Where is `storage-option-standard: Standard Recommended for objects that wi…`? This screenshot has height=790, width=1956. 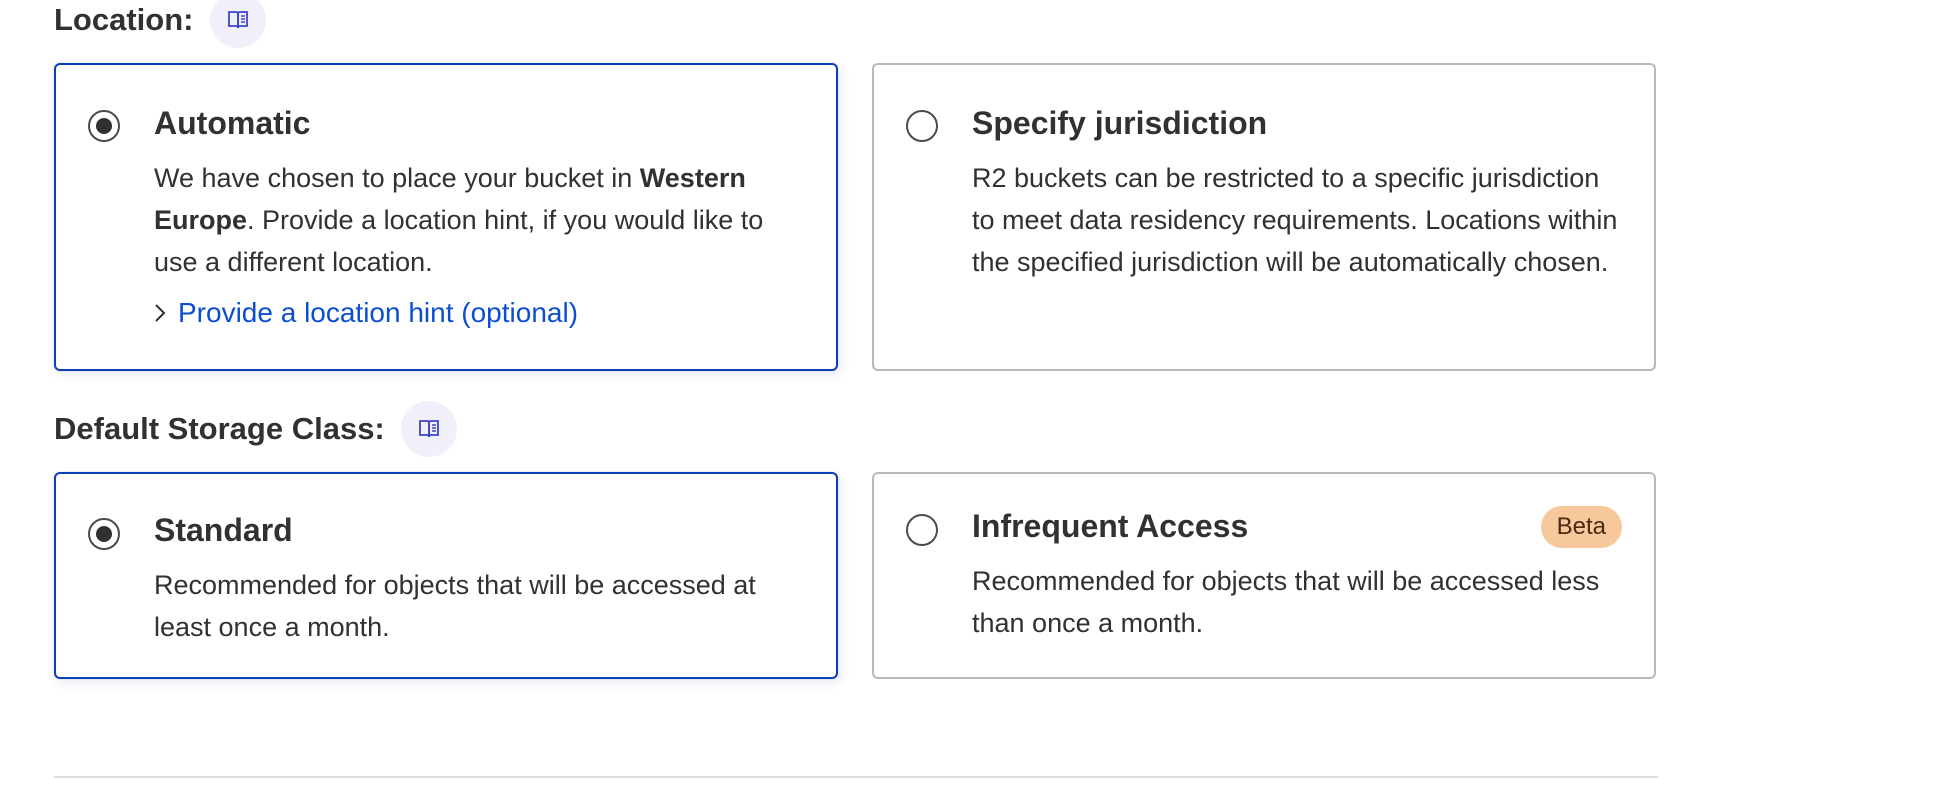 storage-option-standard: Standard Recommended for objects that wi… is located at coordinates (446, 575).